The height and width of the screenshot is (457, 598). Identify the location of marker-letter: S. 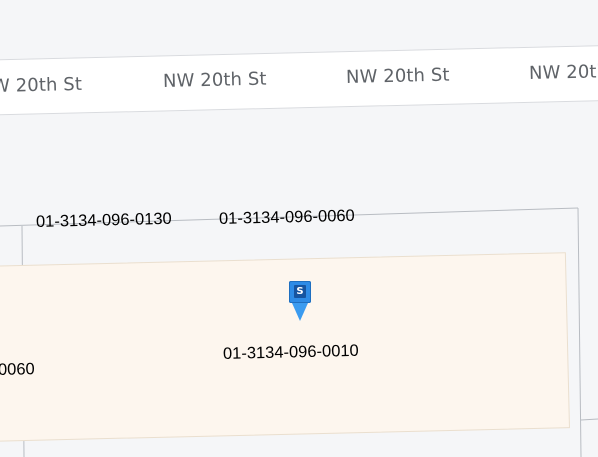
(300, 291).